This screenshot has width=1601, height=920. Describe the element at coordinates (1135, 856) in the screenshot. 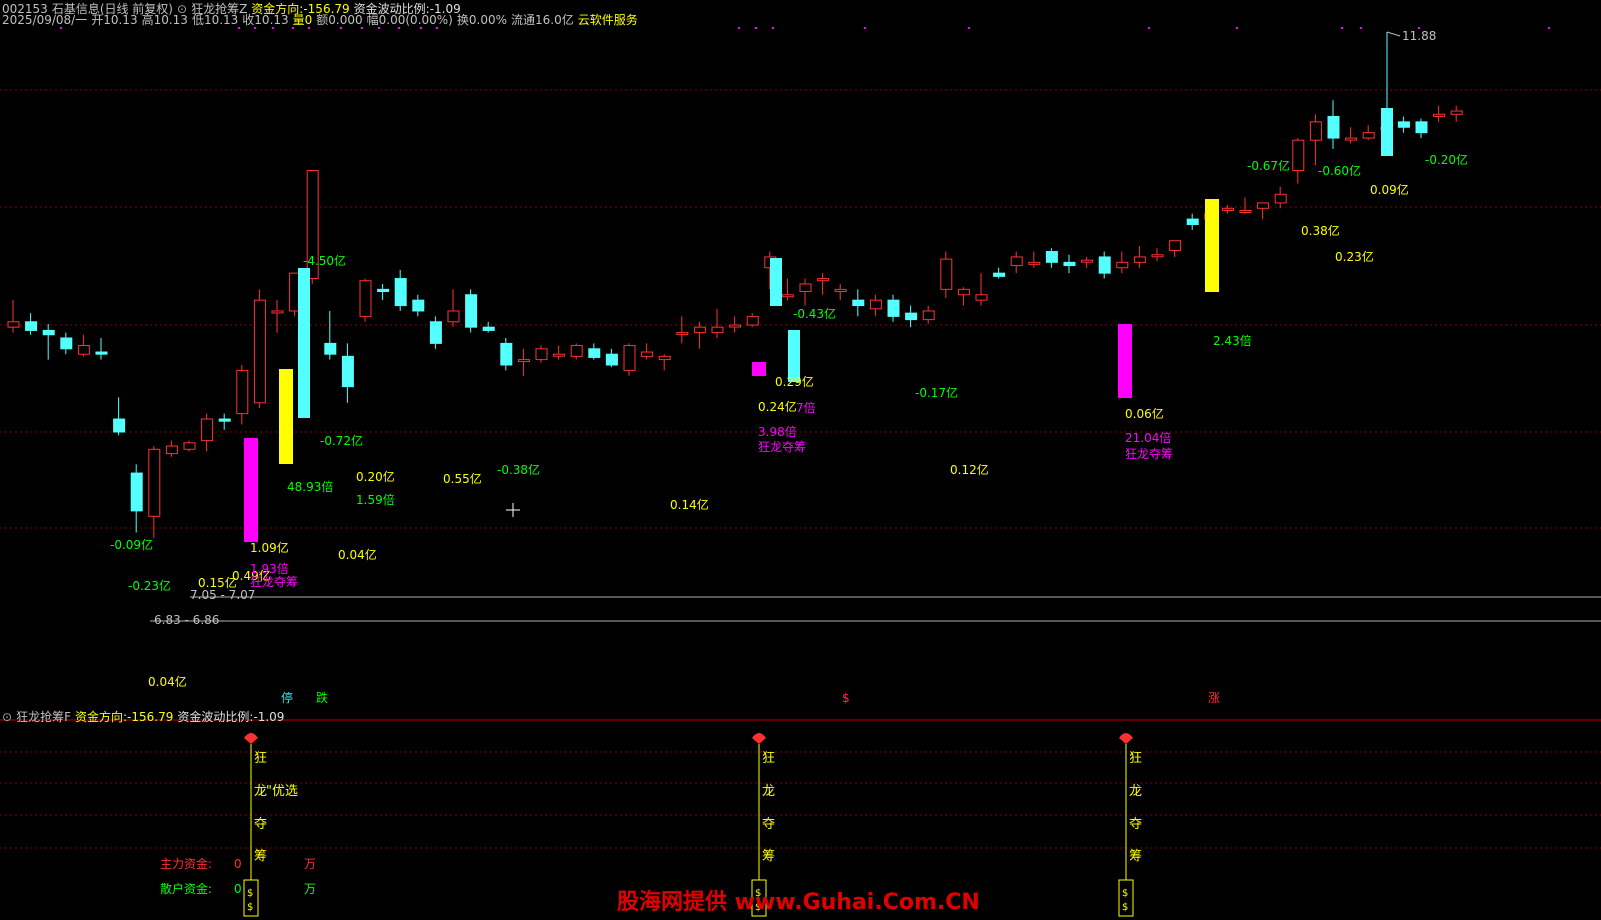

I see `signal-char: 筹` at that location.